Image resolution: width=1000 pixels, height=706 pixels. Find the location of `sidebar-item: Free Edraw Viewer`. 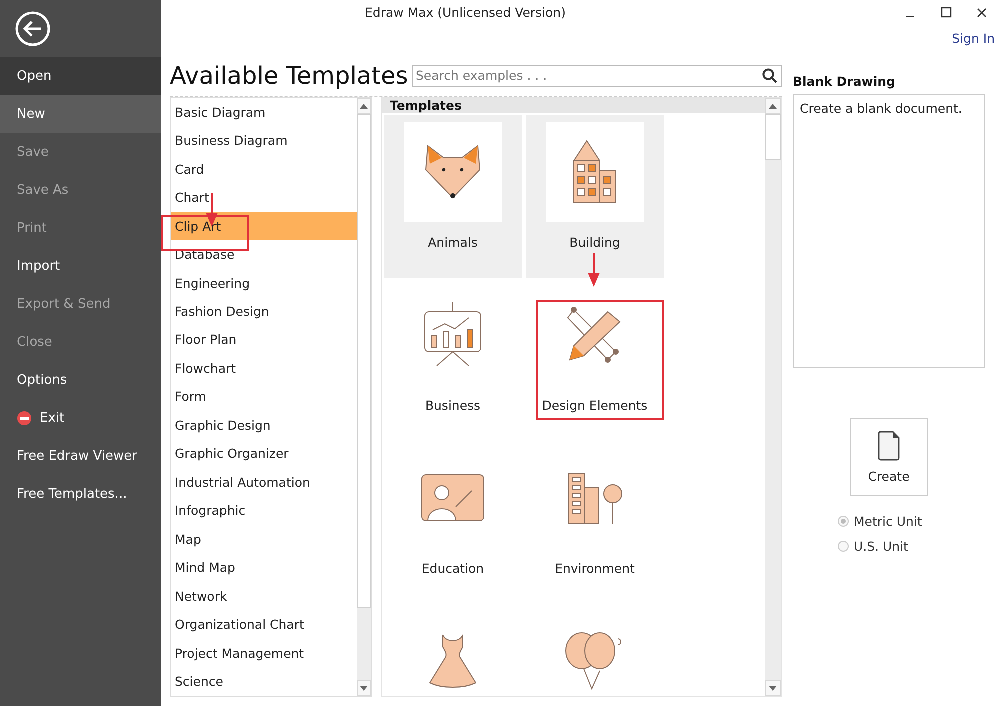

sidebar-item: Free Edraw Viewer is located at coordinates (80, 456).